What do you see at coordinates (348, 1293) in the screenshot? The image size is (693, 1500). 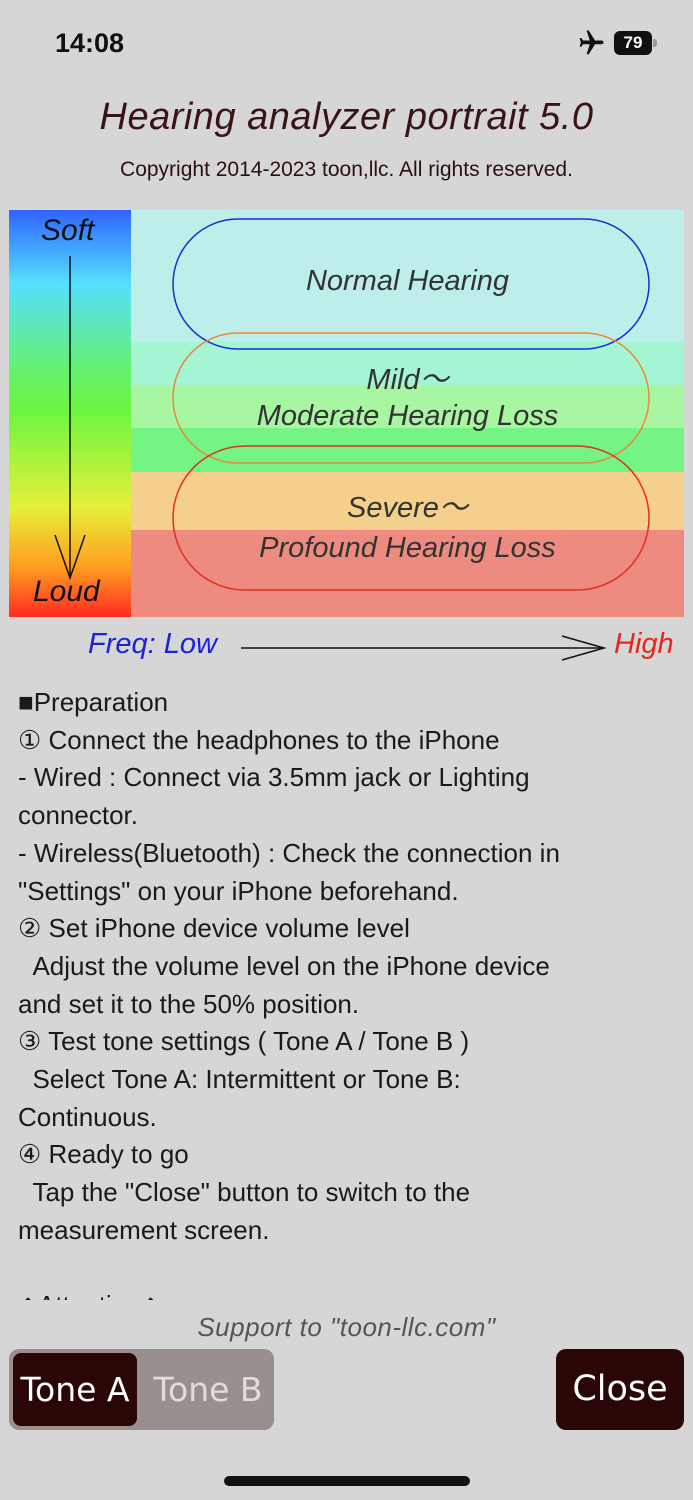 I see `instruction-line: ◆Attention◆` at bounding box center [348, 1293].